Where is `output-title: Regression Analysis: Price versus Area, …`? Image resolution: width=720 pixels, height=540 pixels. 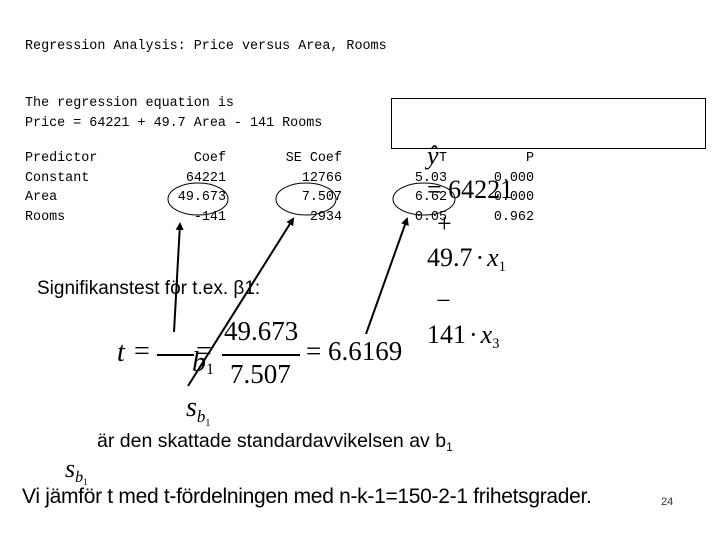
output-title: Regression Analysis: Price versus Area, … is located at coordinates (206, 46).